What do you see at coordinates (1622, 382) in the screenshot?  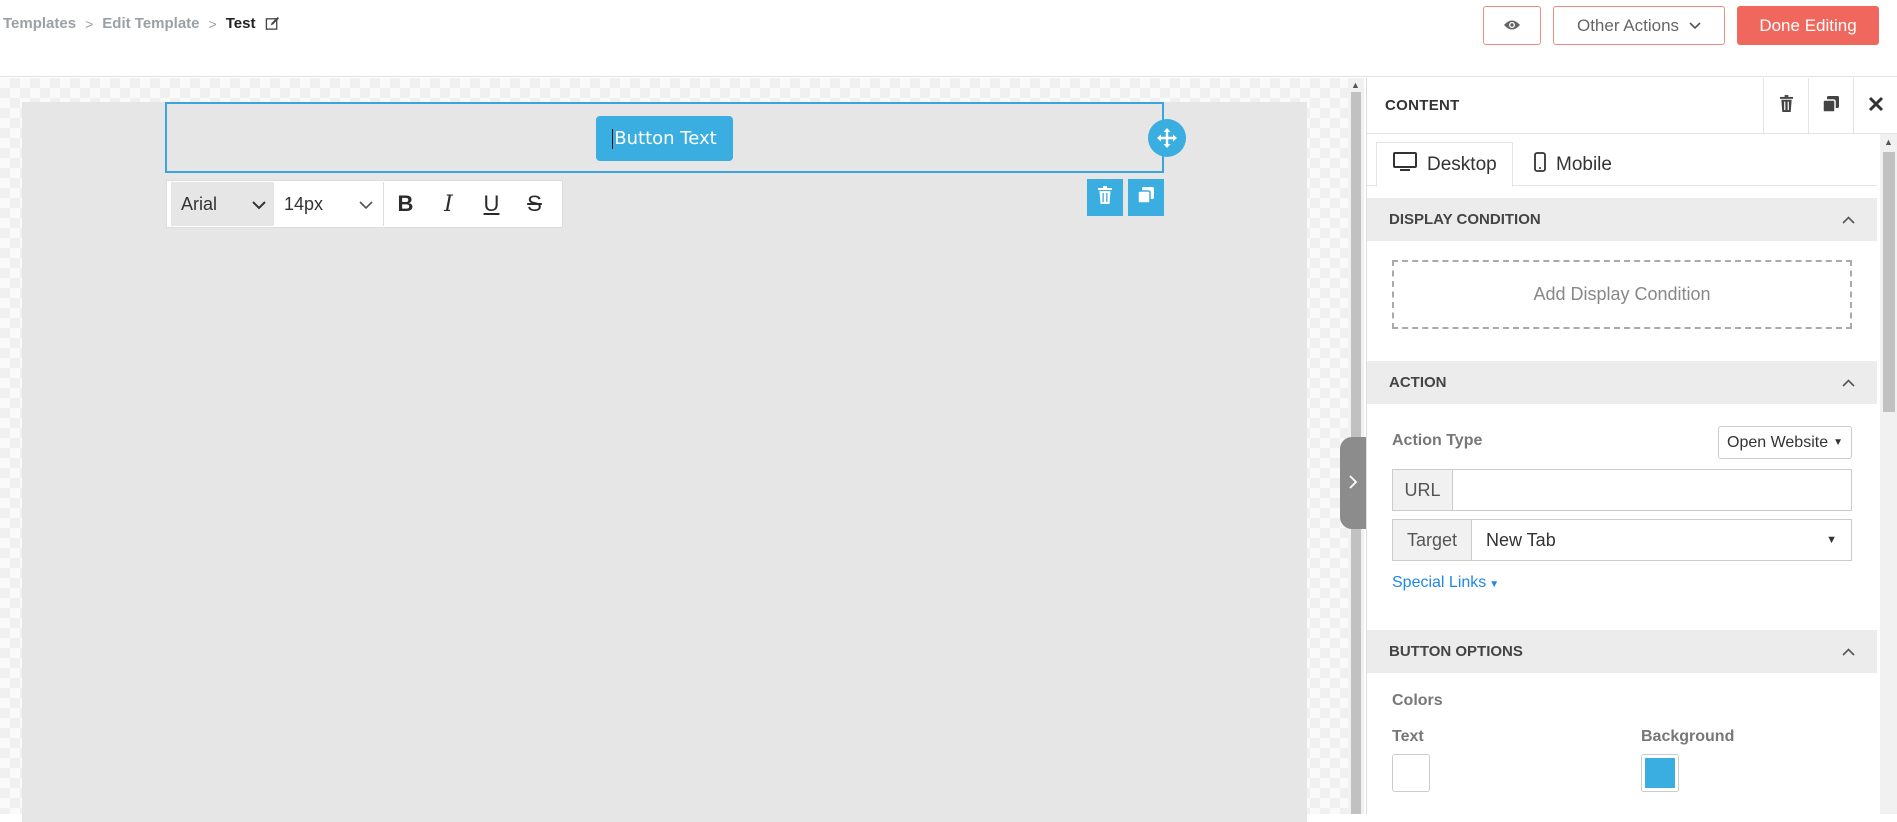 I see `action-header: ACTION` at bounding box center [1622, 382].